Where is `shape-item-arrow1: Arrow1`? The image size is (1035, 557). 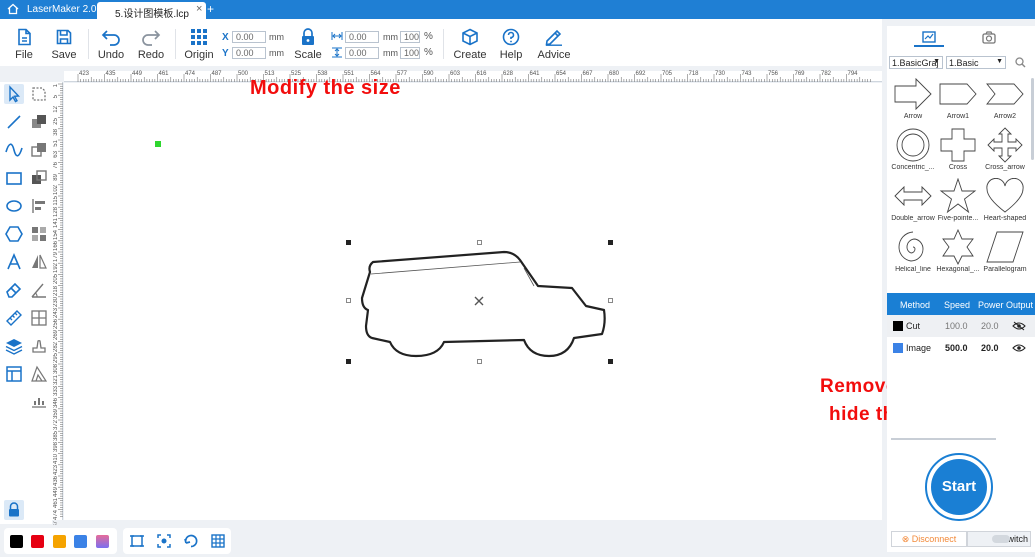
shape-item-arrow1: Arrow1 is located at coordinates (958, 101).